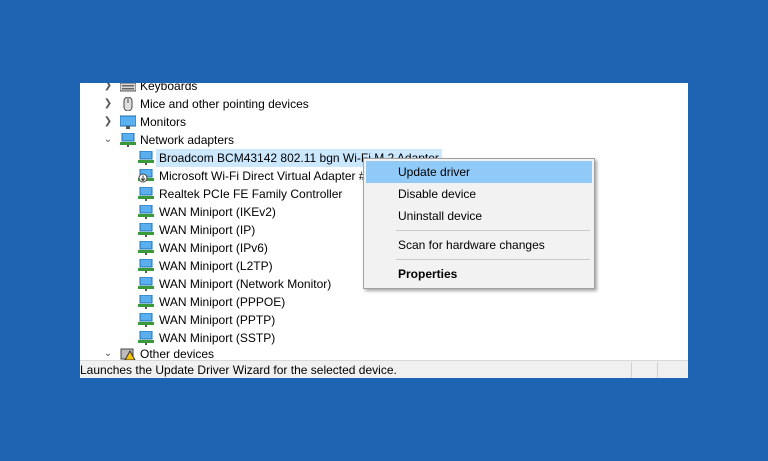 Image resolution: width=768 pixels, height=461 pixels. Describe the element at coordinates (128, 88) in the screenshot. I see `keyboard-icon` at that location.